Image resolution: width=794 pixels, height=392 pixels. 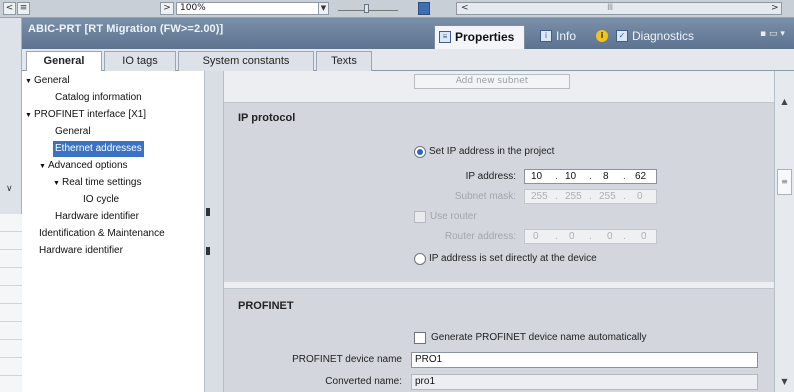 I want to click on add-new-subnet-button: Add new subnet, so click(x=492, y=81).